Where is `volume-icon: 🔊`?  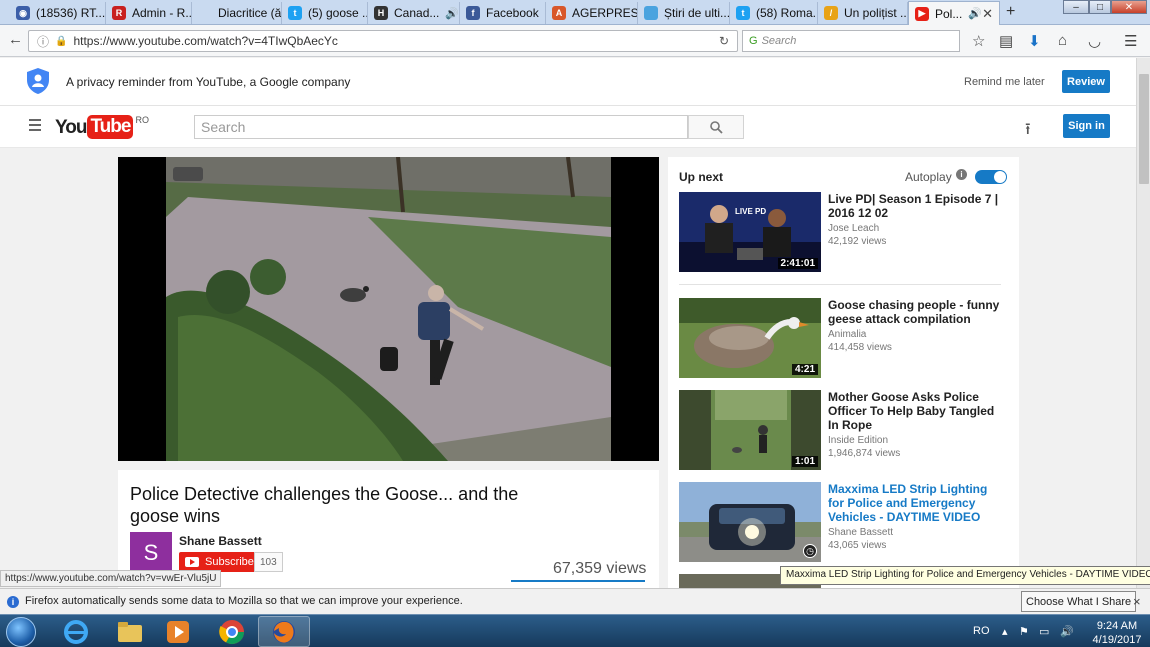
volume-icon: 🔊 is located at coordinates (1067, 631).